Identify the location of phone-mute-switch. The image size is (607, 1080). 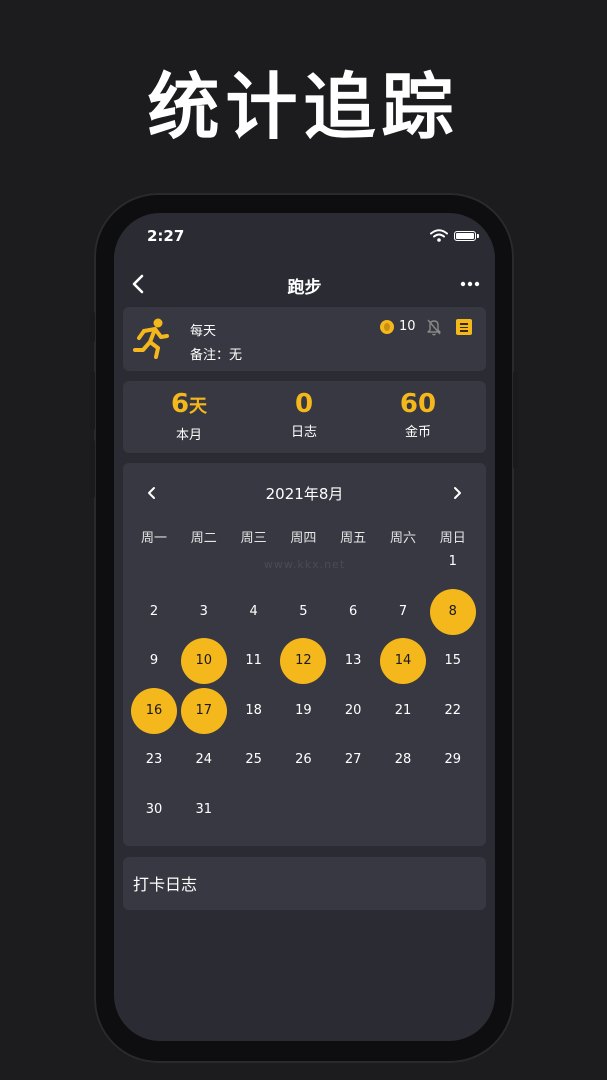
(92, 327).